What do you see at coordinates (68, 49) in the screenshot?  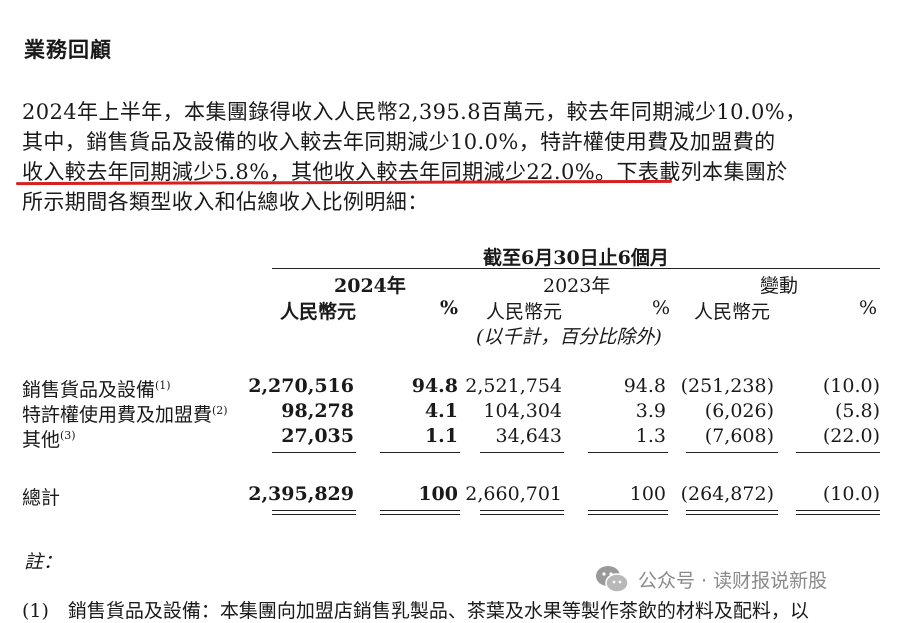 I see `section-heading: 業務回顧` at bounding box center [68, 49].